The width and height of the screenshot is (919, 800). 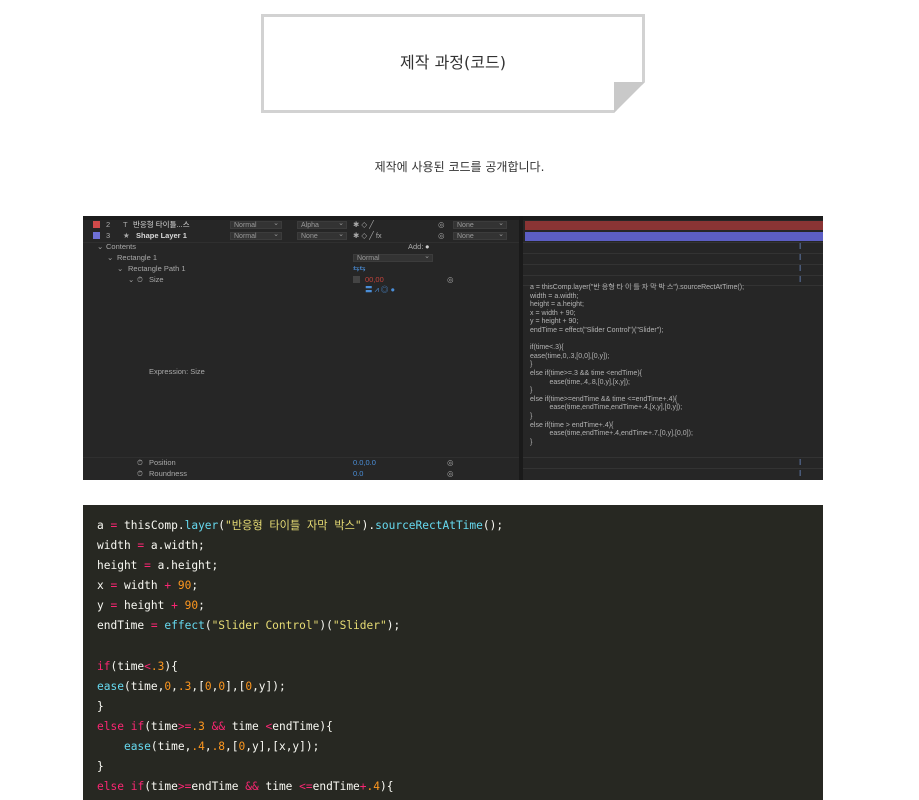 I want to click on code-token: &&, so click(x=252, y=787).